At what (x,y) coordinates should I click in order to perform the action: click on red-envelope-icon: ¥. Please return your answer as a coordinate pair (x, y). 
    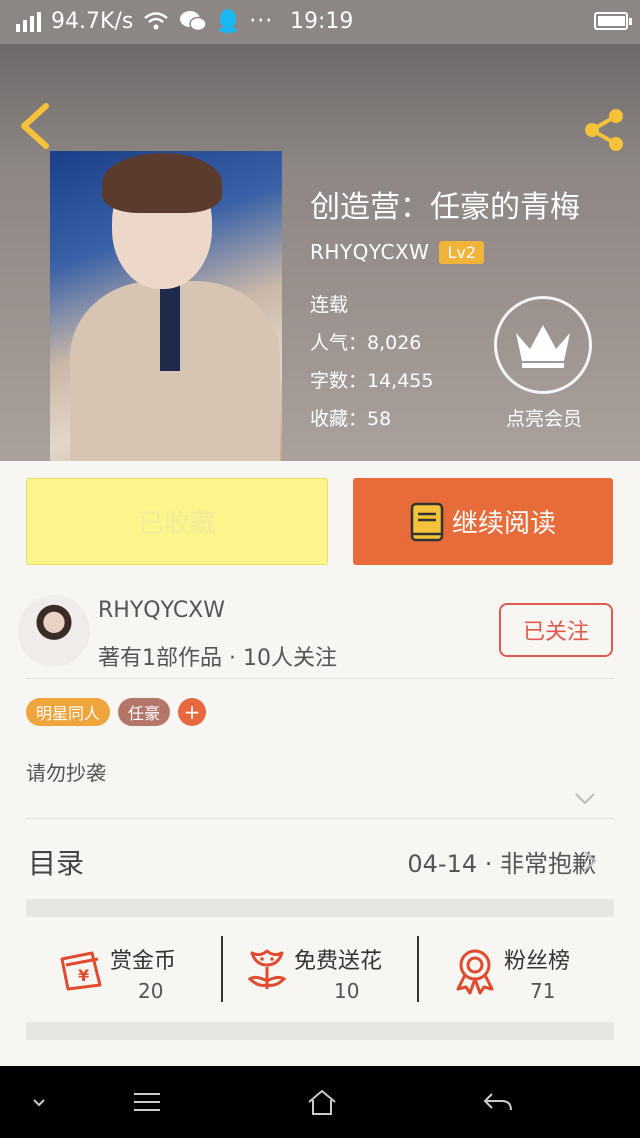
    Looking at the image, I should click on (81, 971).